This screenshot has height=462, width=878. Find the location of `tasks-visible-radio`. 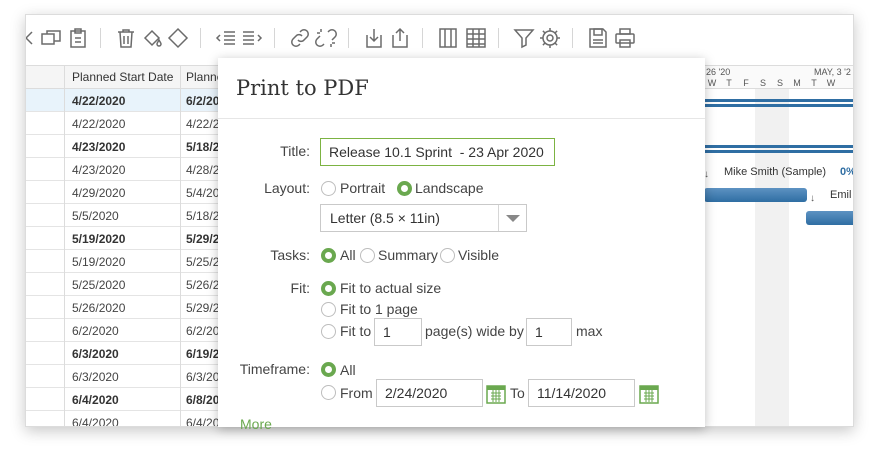

tasks-visible-radio is located at coordinates (447, 255).